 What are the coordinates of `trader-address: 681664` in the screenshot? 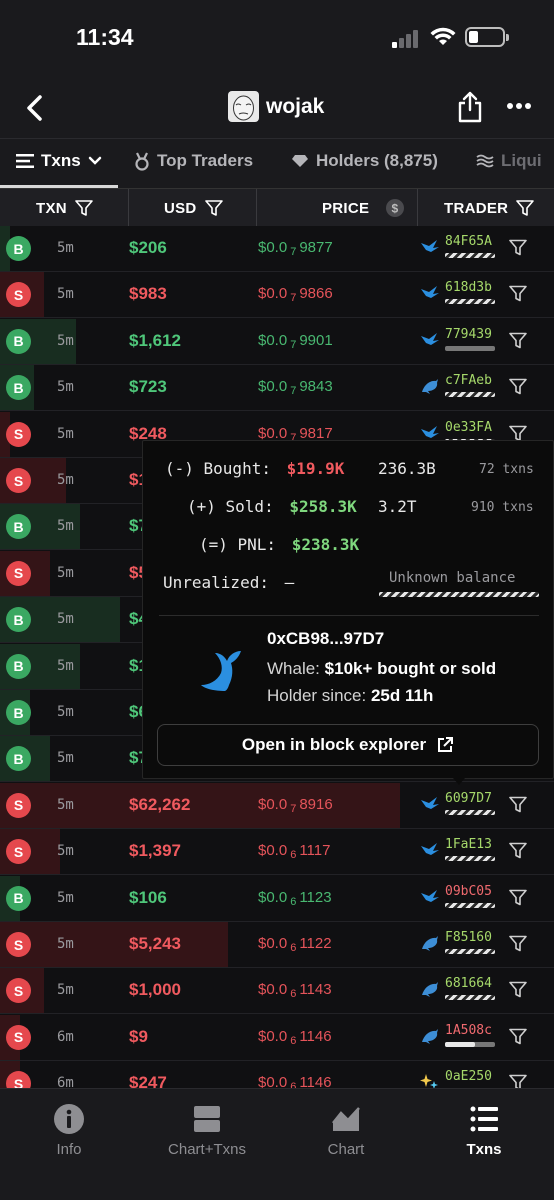 It's located at (468, 983).